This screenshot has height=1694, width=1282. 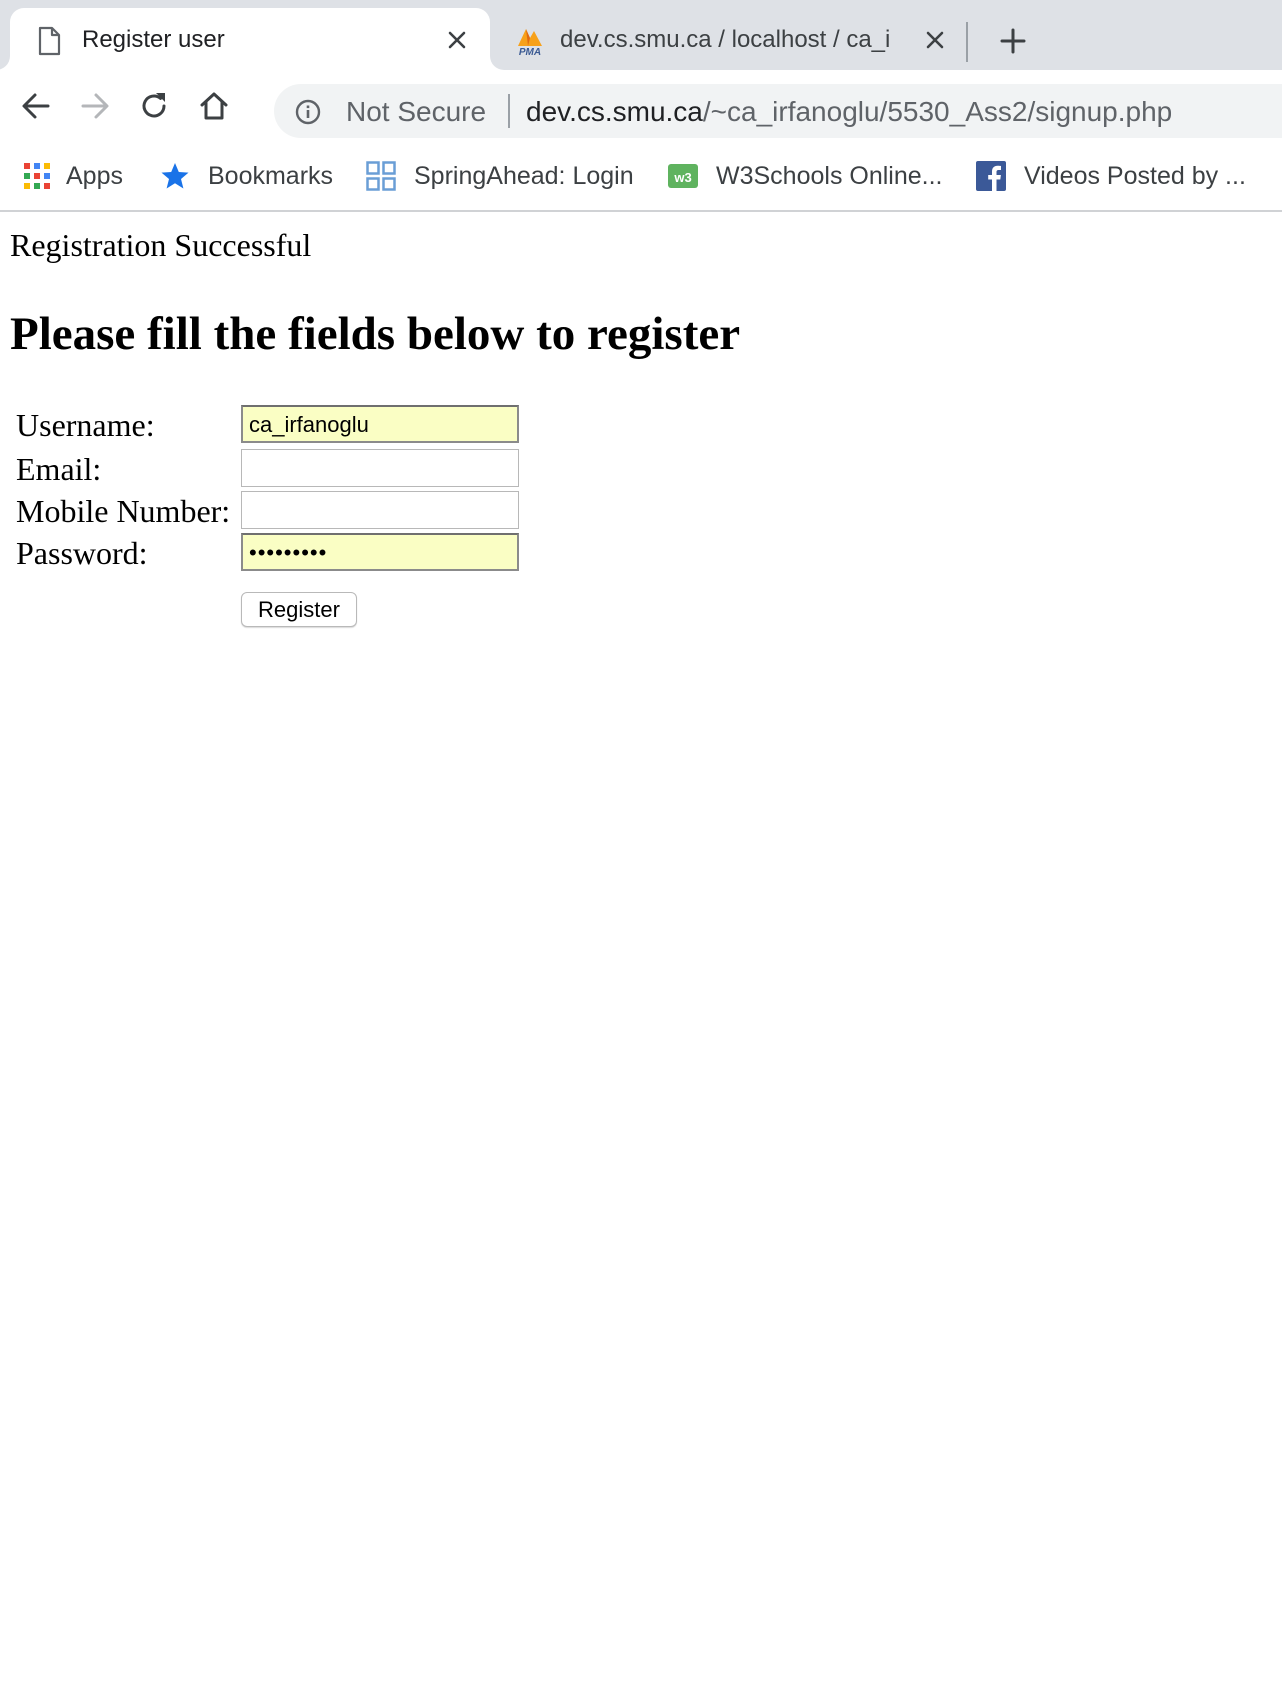 I want to click on bookmark-bookmarks: Bookmarks, so click(x=246, y=176).